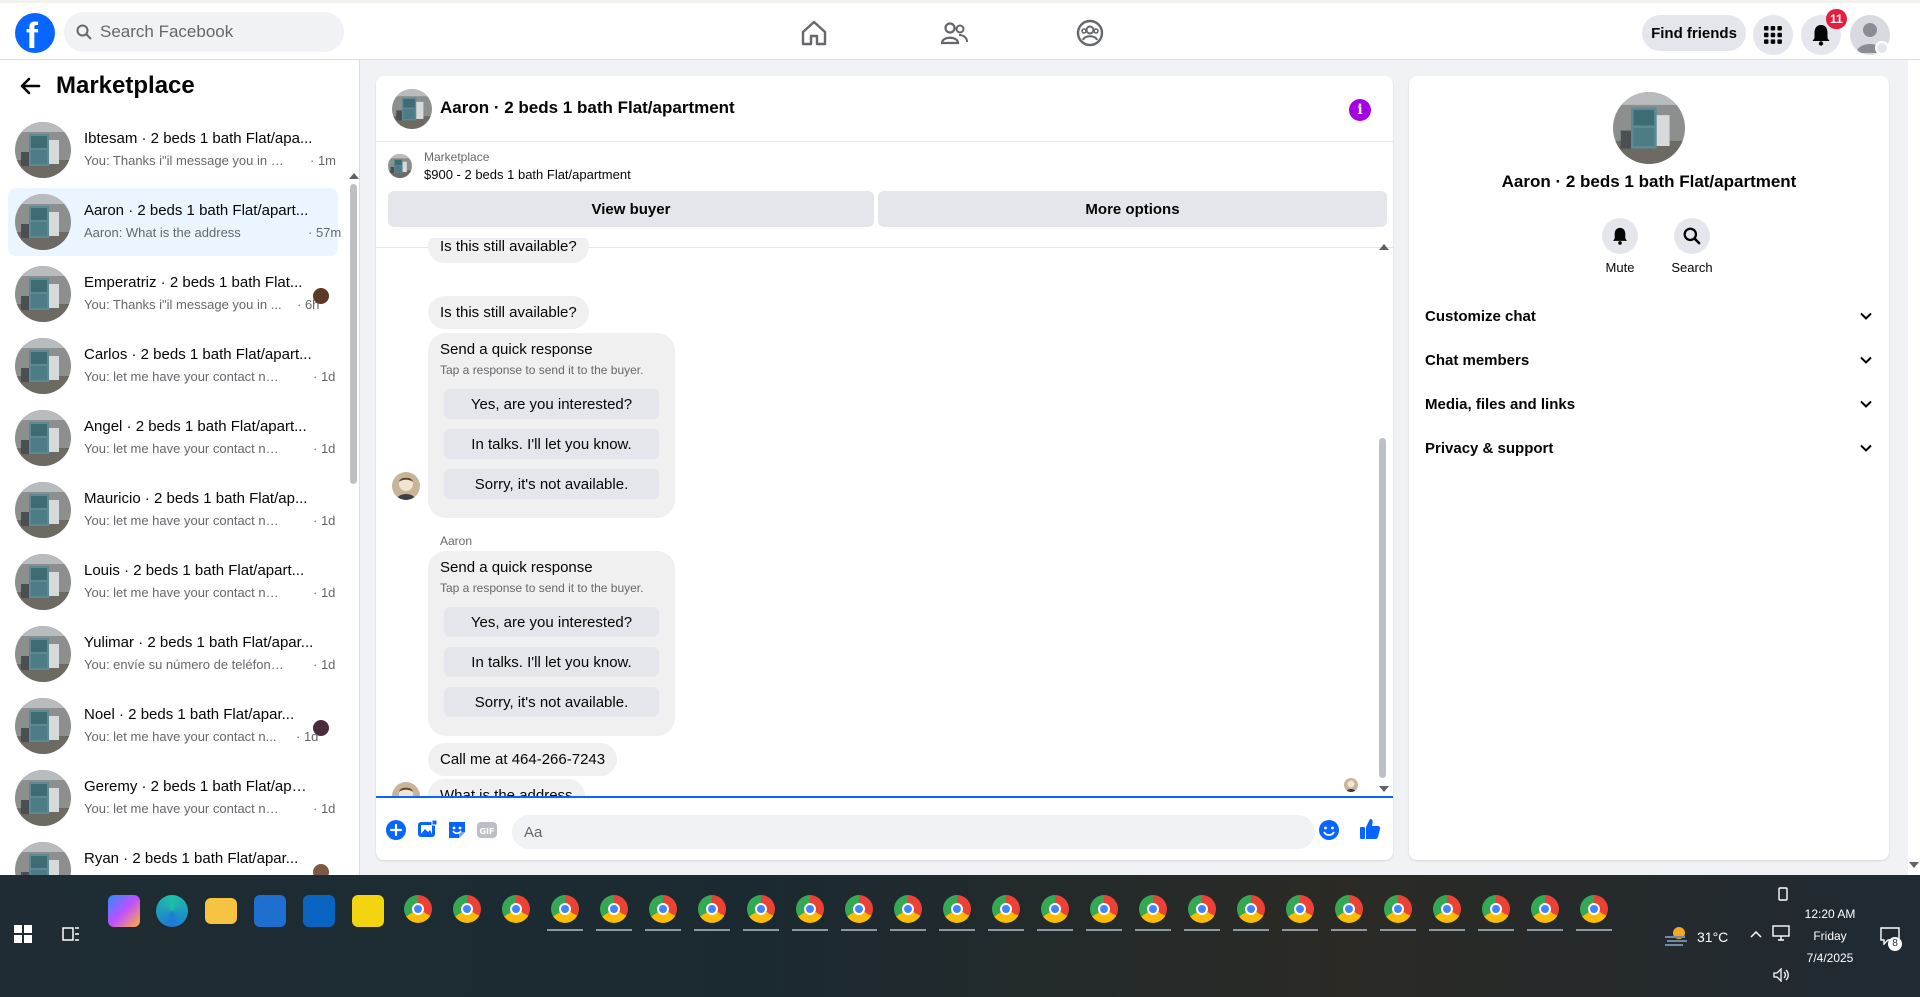  I want to click on listing-profile-photo, so click(1649, 128).